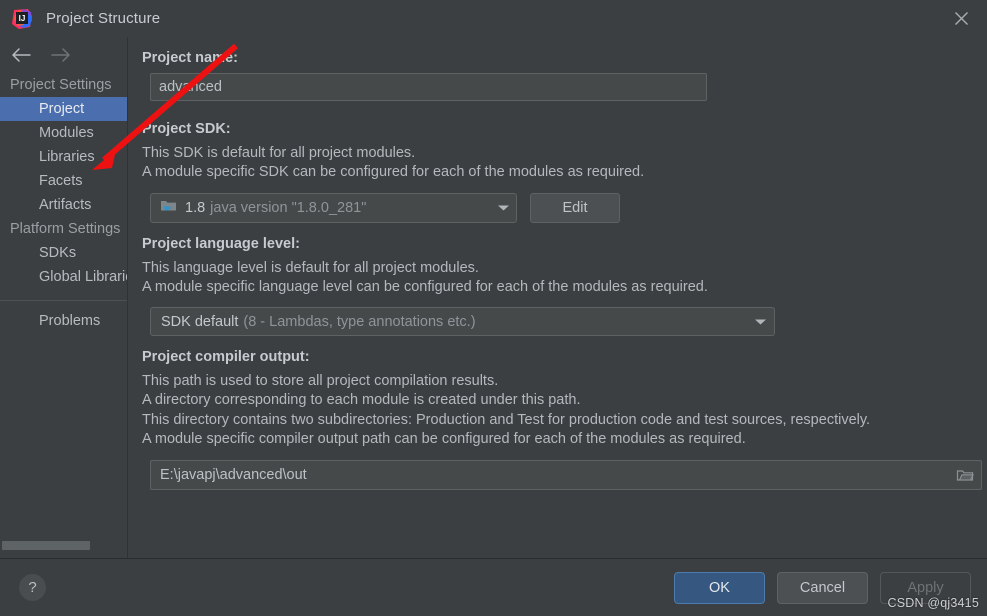 This screenshot has height=616, width=987. I want to click on help-icon: ?, so click(32, 587).